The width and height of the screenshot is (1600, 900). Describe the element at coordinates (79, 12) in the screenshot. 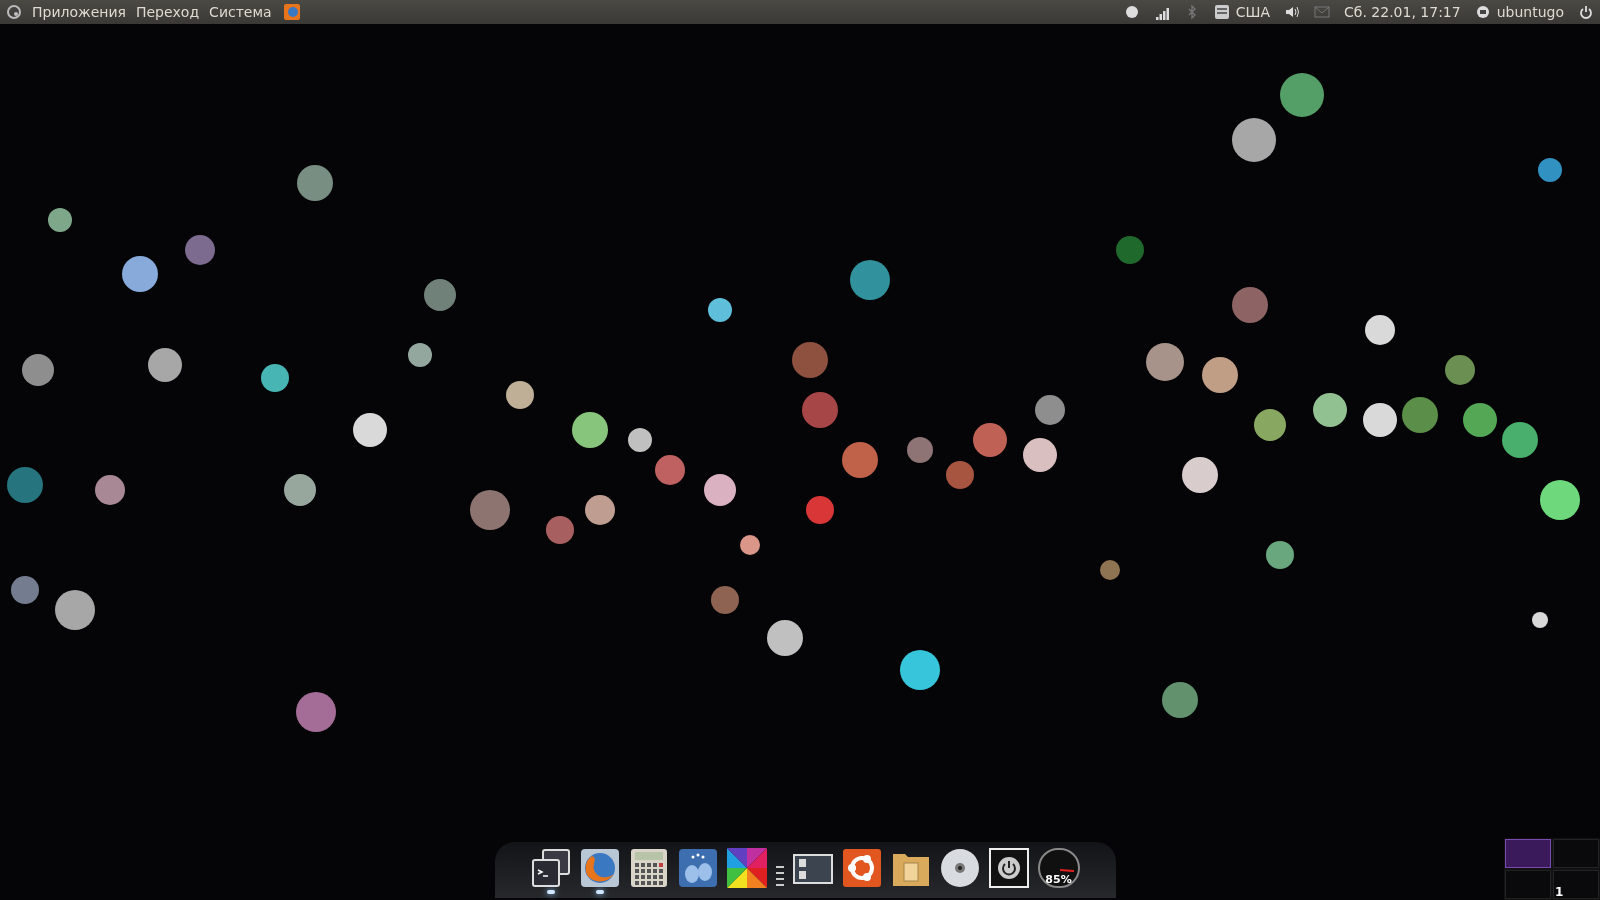

I see `panel-menu: Приложения` at that location.